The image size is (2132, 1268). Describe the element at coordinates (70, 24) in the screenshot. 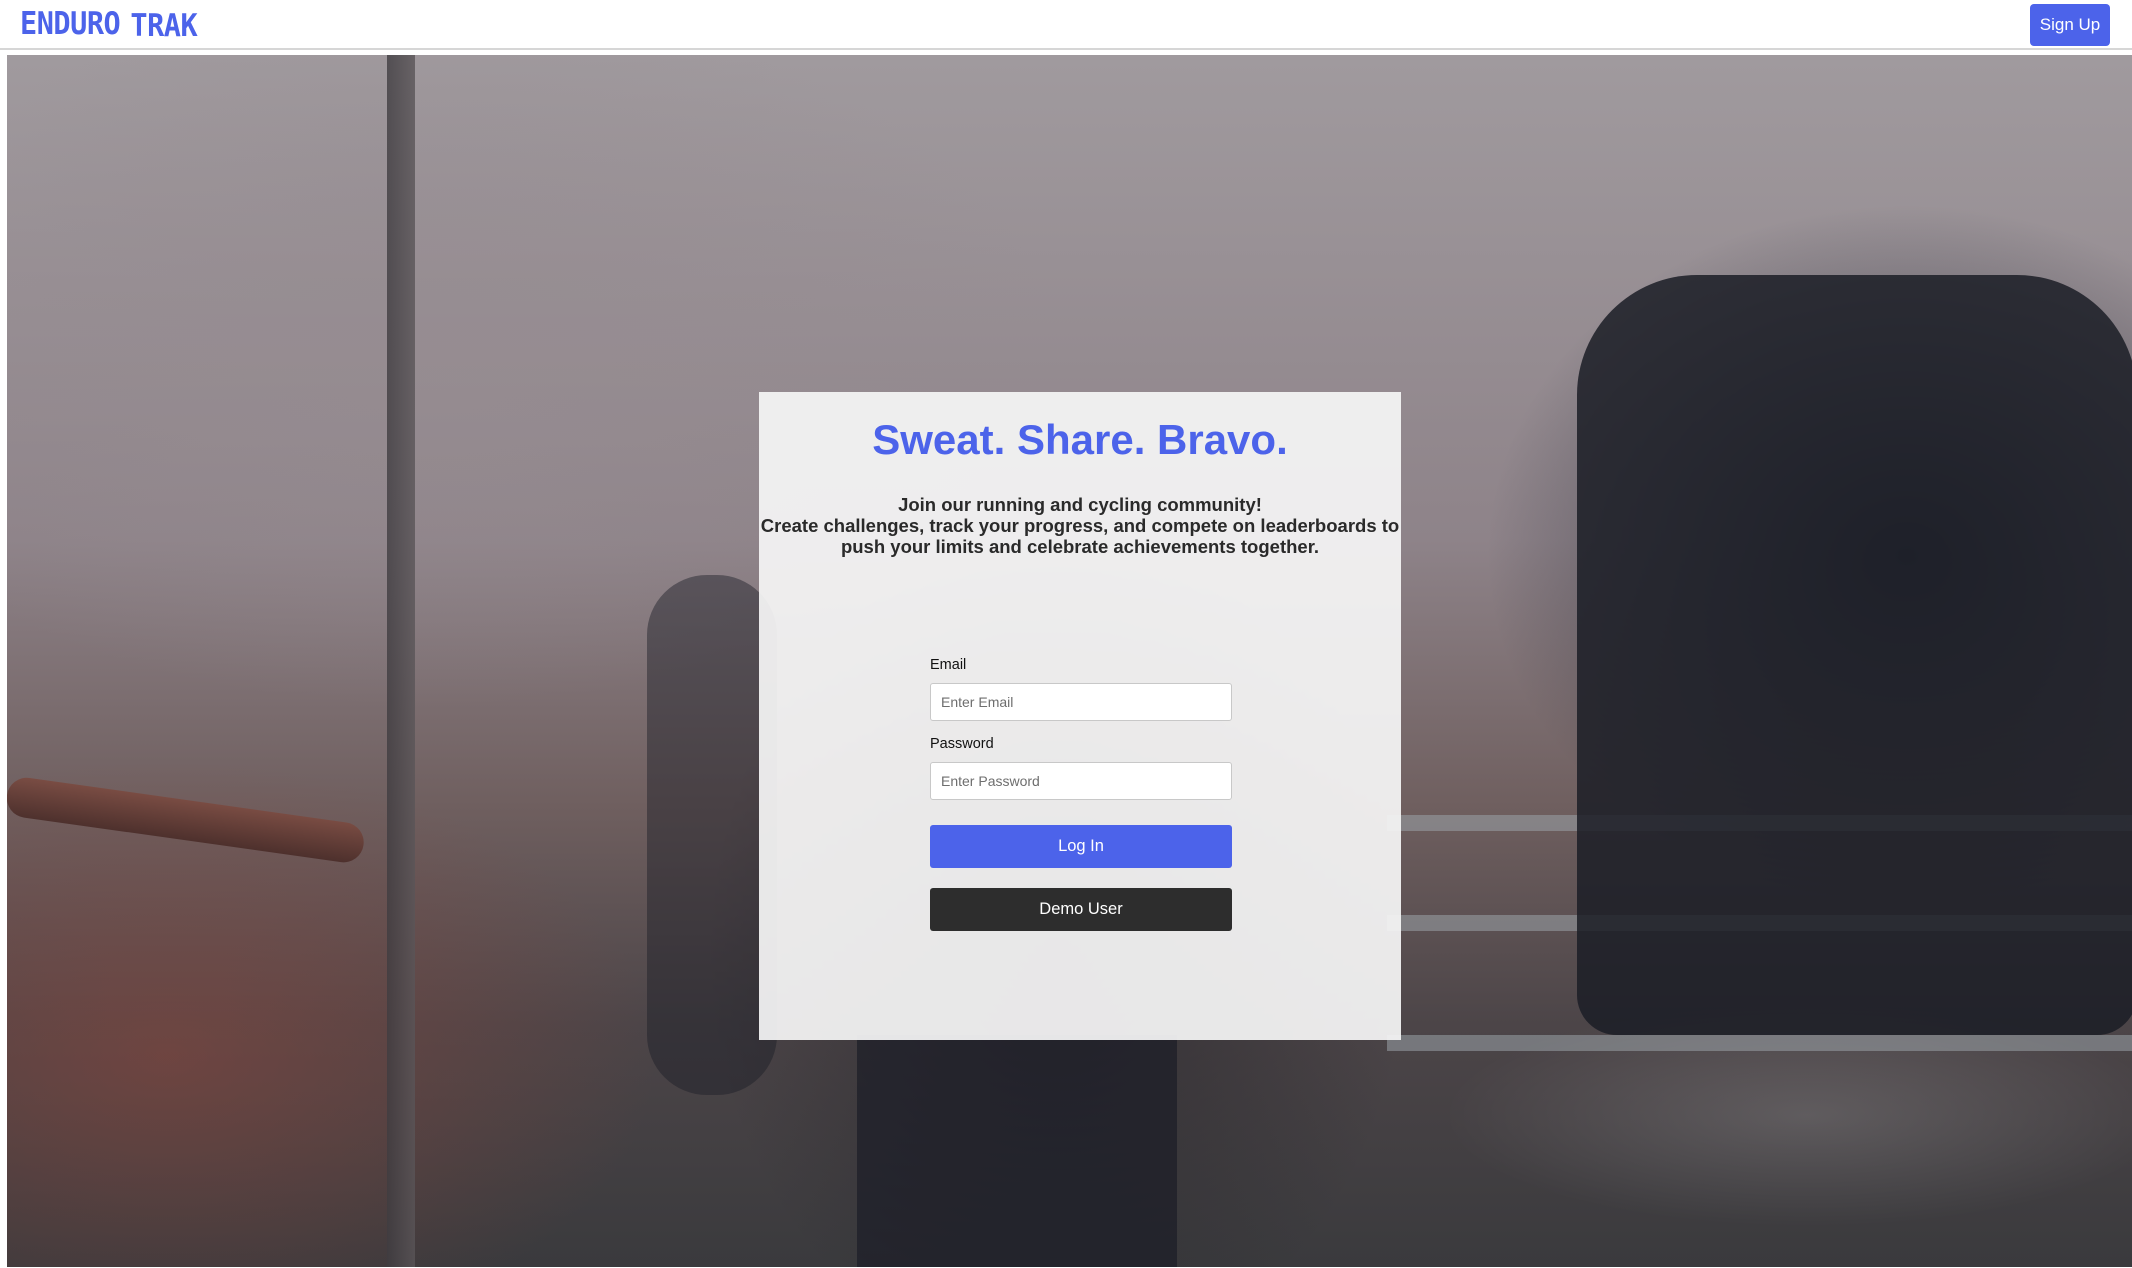

I see `logo-word-enduro: ENDURO` at that location.